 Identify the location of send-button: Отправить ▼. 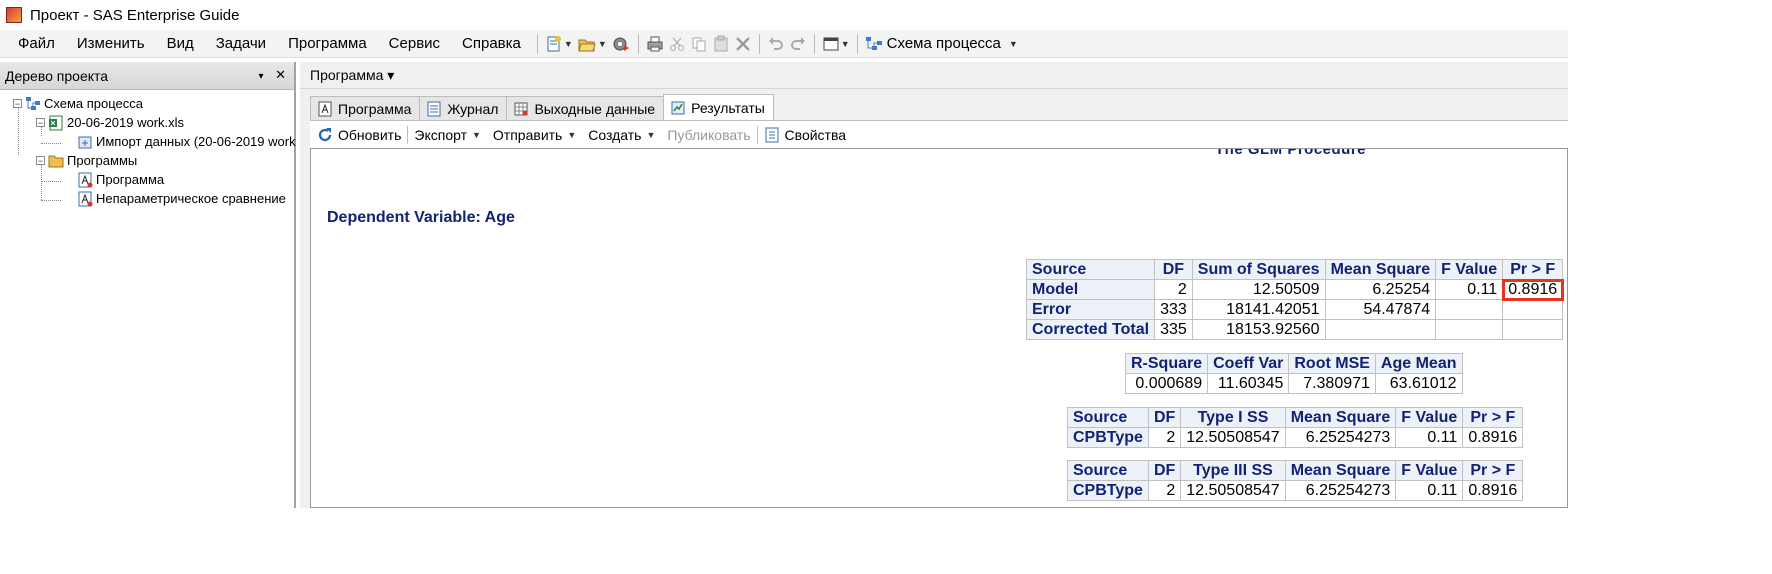
(534, 135).